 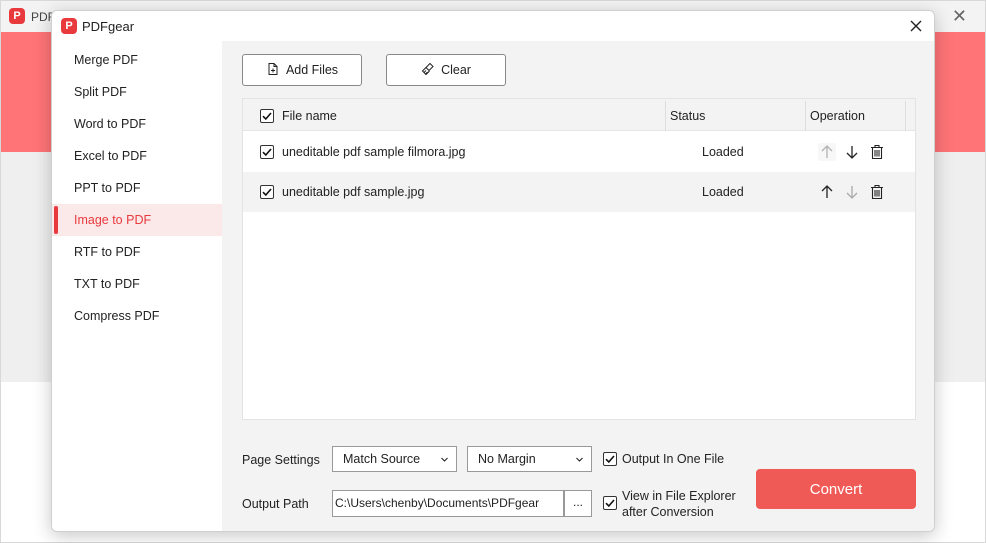 I want to click on page-size-select: Match Source, so click(x=394, y=459).